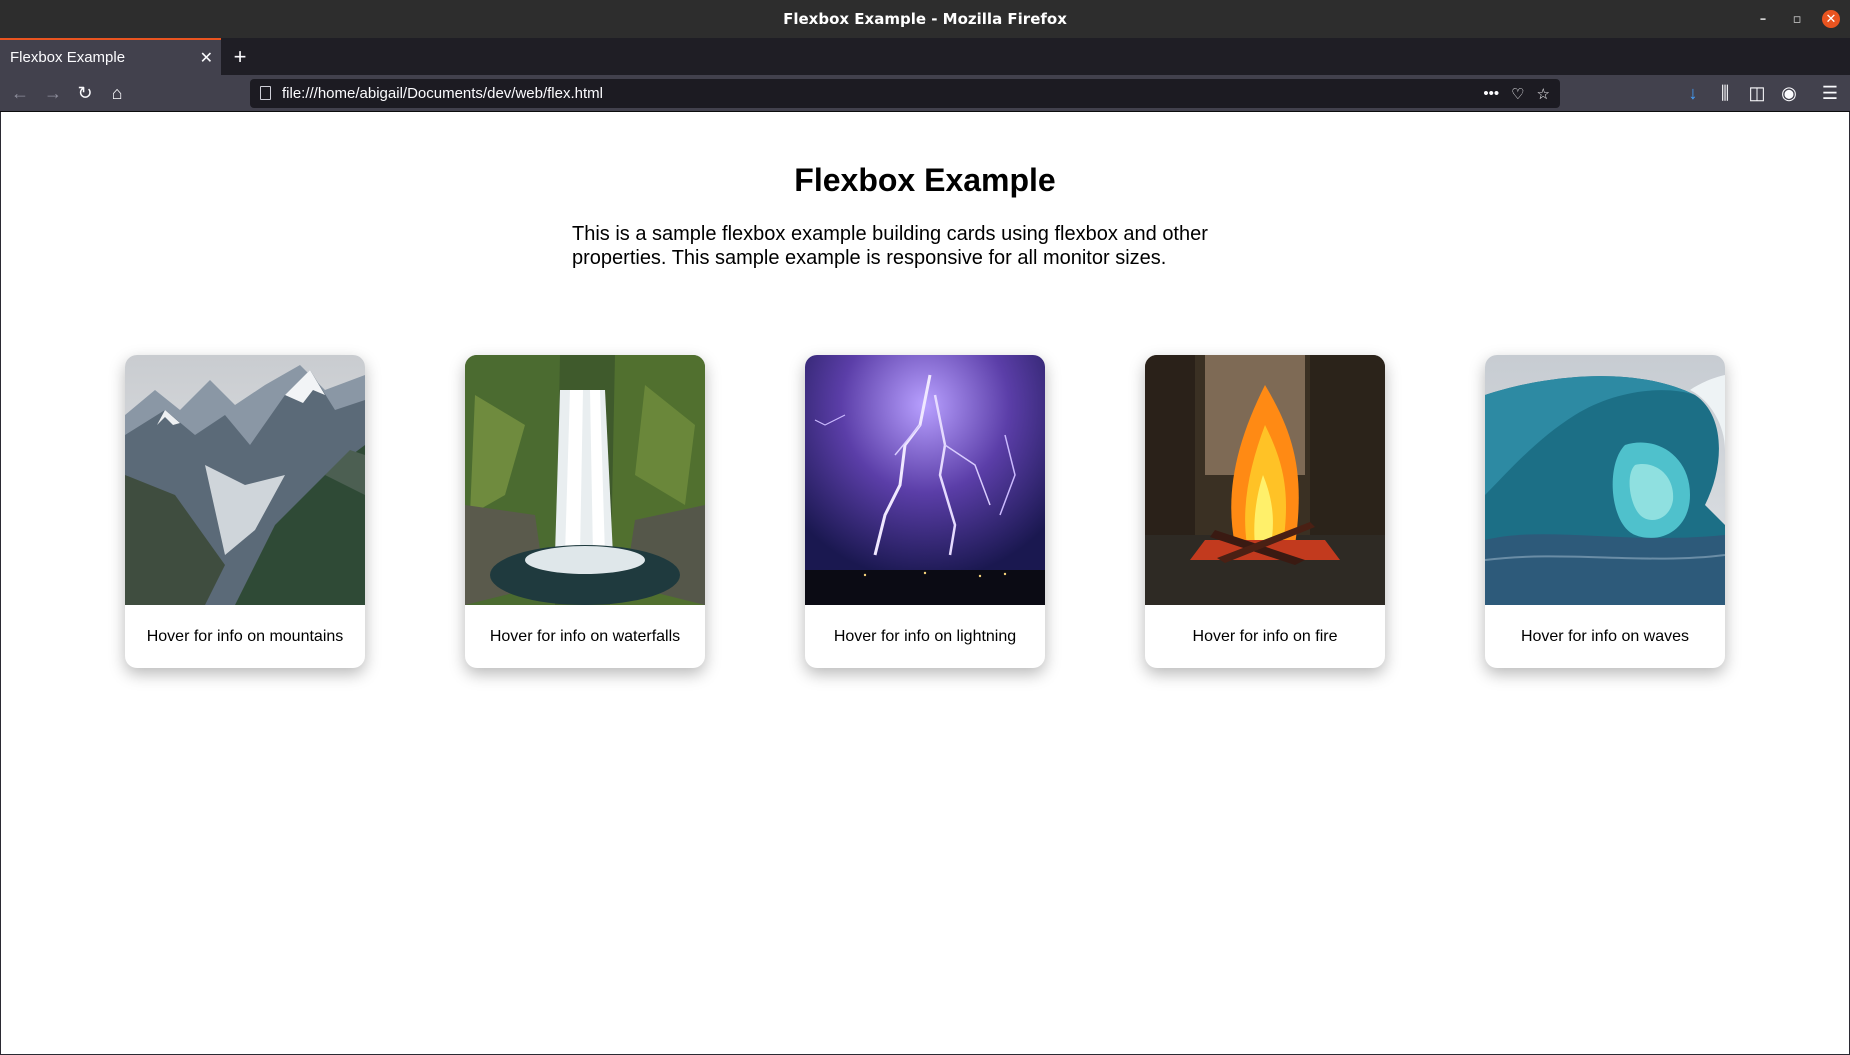 The width and height of the screenshot is (1850, 1055). Describe the element at coordinates (1265, 480) in the screenshot. I see `fire-image` at that location.